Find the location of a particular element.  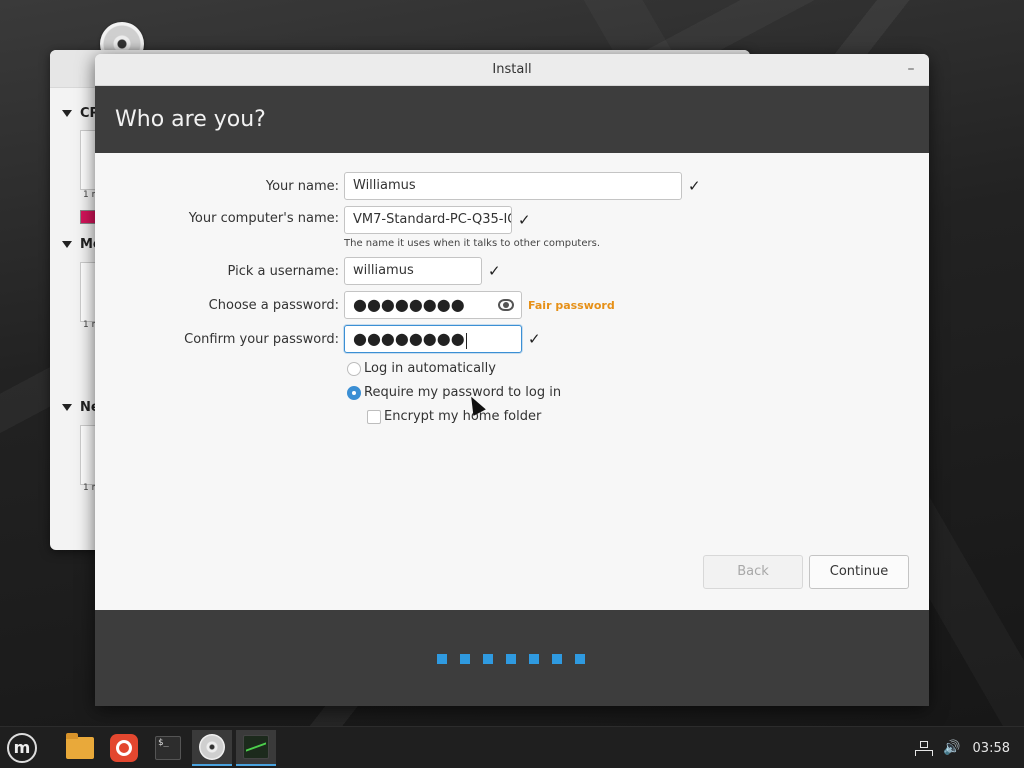

system-tray: 🔊 03:58 is located at coordinates (962, 747).